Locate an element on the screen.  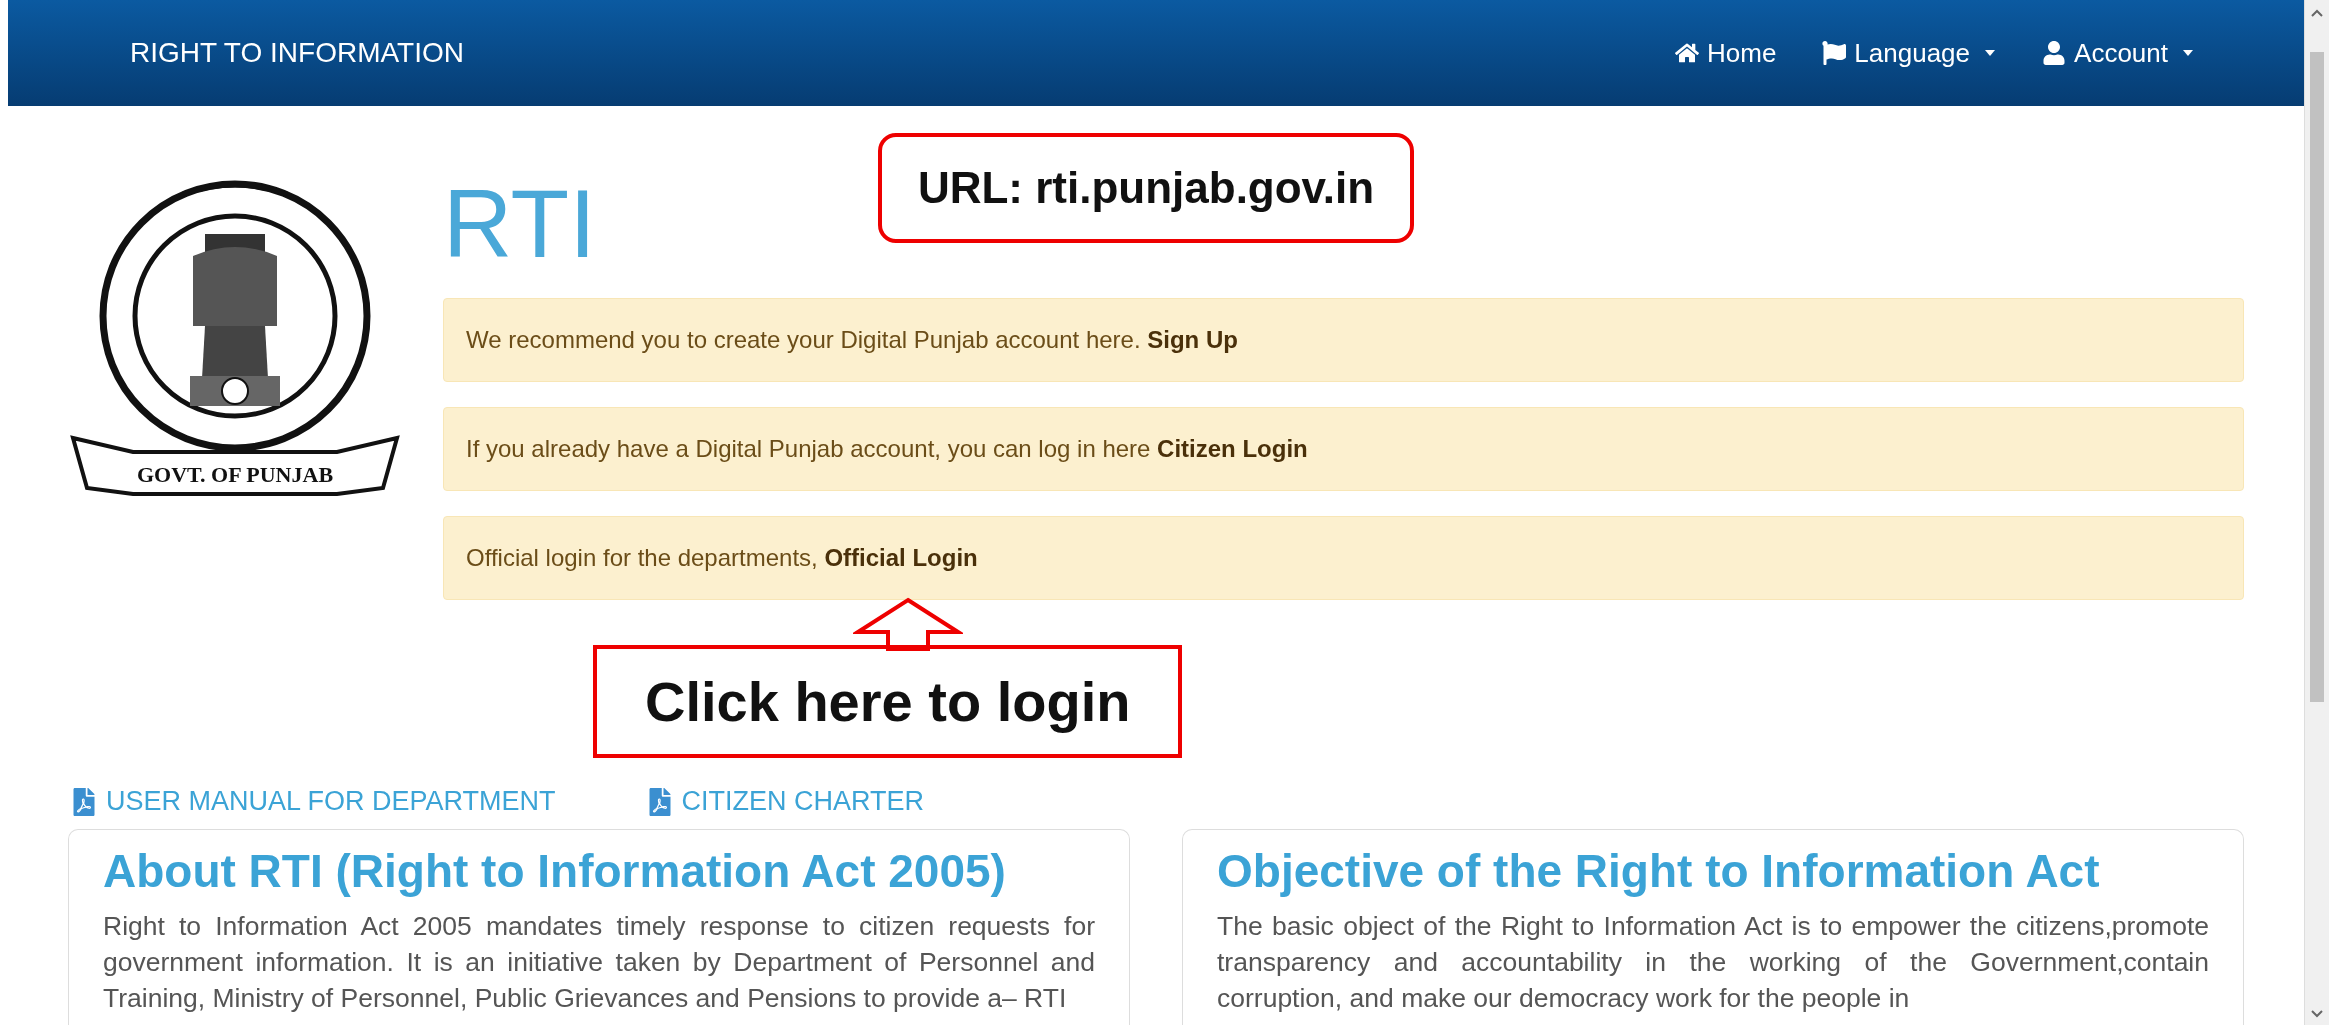
card-heading: Objective of the Right to Information Act is located at coordinates (1659, 871).